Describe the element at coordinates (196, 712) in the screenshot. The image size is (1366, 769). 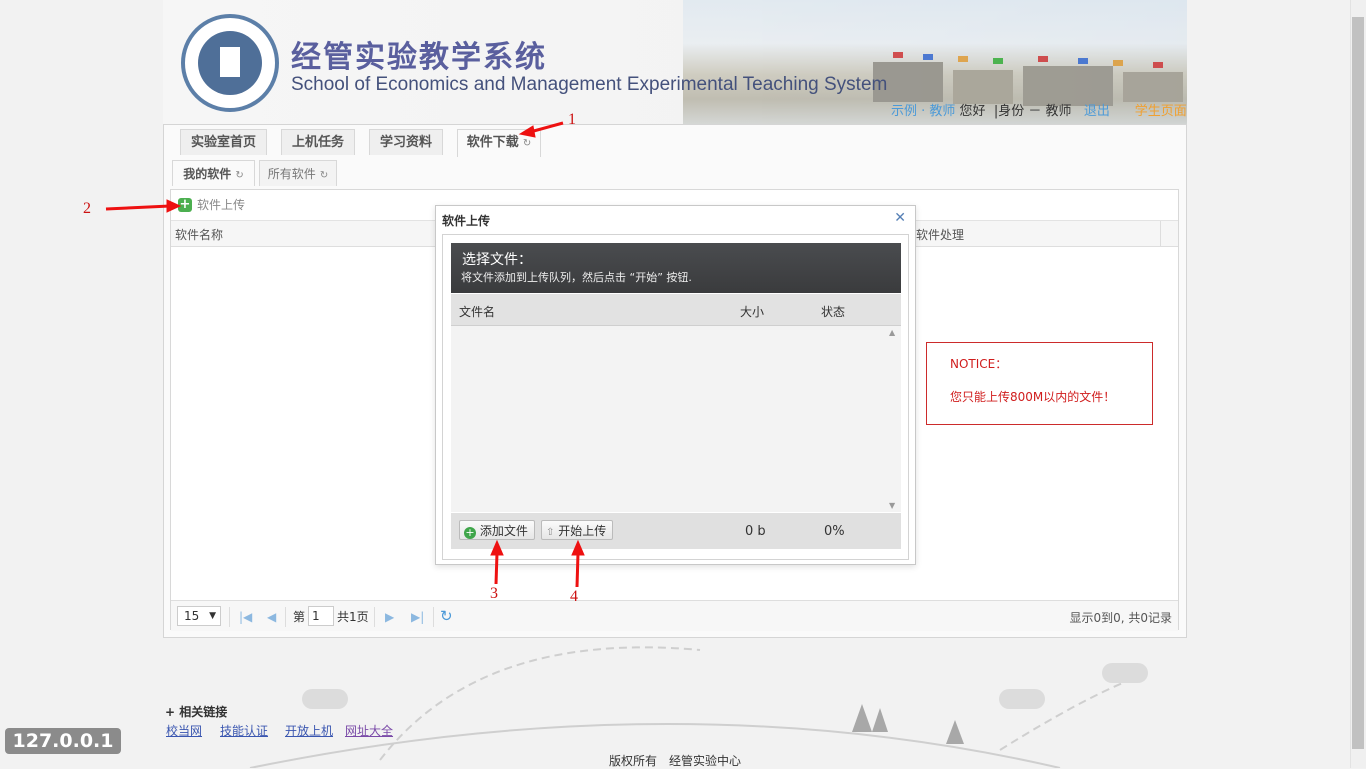
I see `related-links-title: + 相关链接` at that location.